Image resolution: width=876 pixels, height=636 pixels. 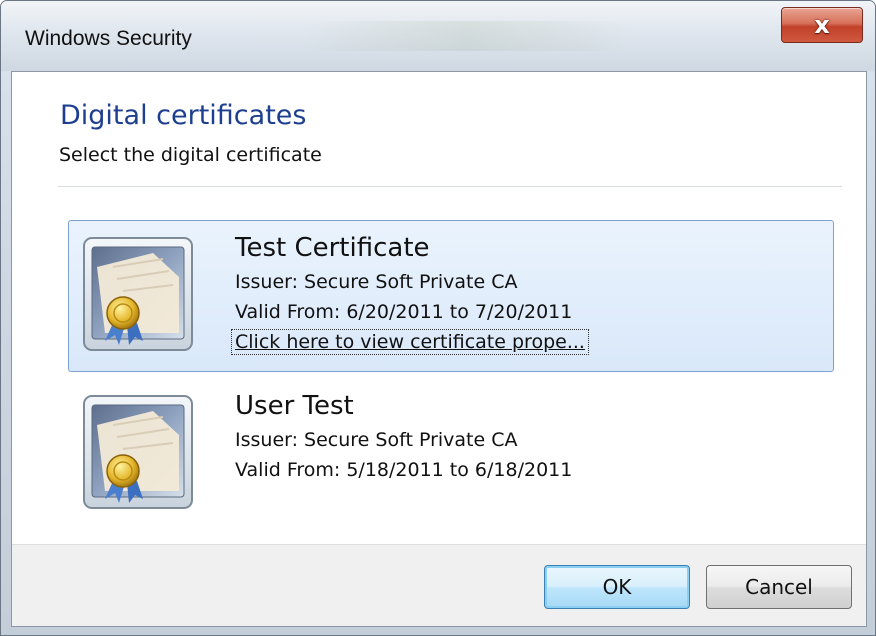 I want to click on header-divider, so click(x=450, y=186).